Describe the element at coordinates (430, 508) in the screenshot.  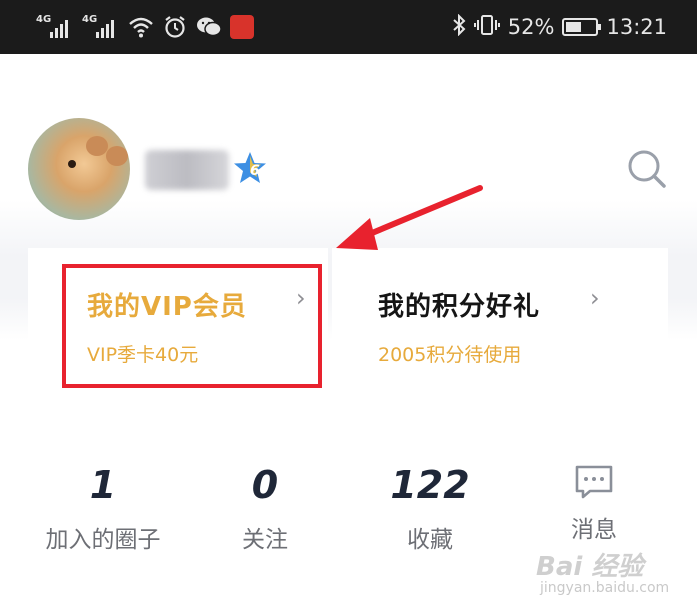
I see `stat-favorites: 122 收藏` at that location.